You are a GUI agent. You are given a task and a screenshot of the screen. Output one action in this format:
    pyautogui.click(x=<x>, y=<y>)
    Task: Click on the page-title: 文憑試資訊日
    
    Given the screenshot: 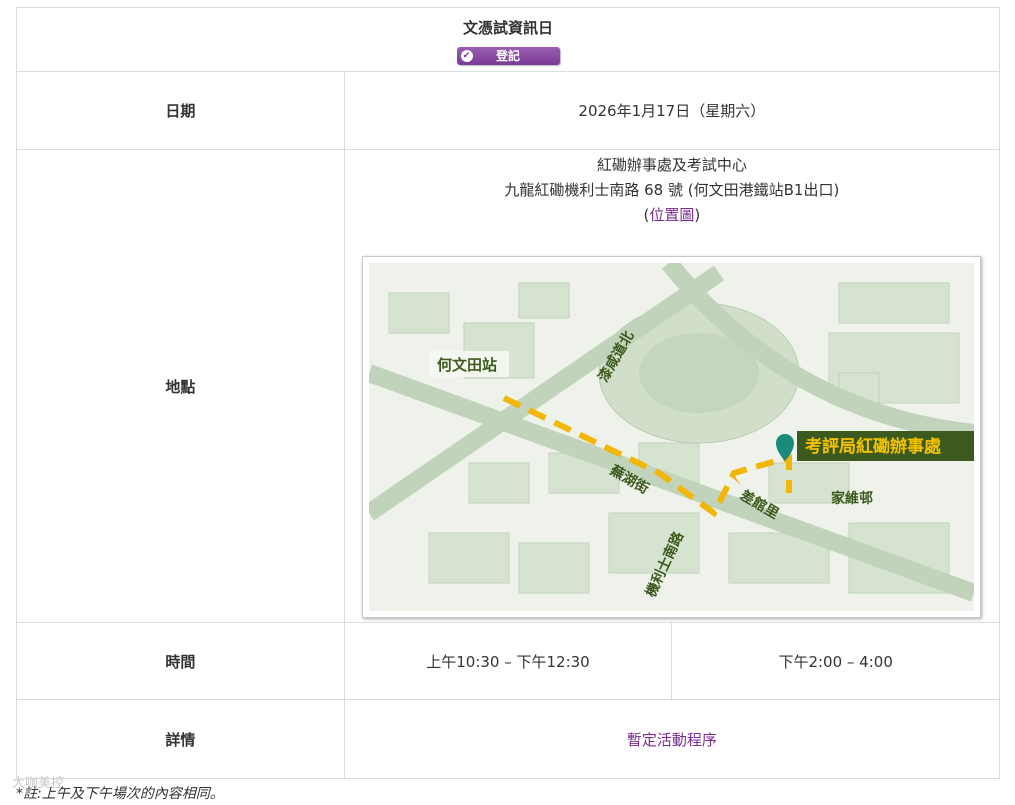 What is the action you would take?
    pyautogui.click(x=507, y=27)
    